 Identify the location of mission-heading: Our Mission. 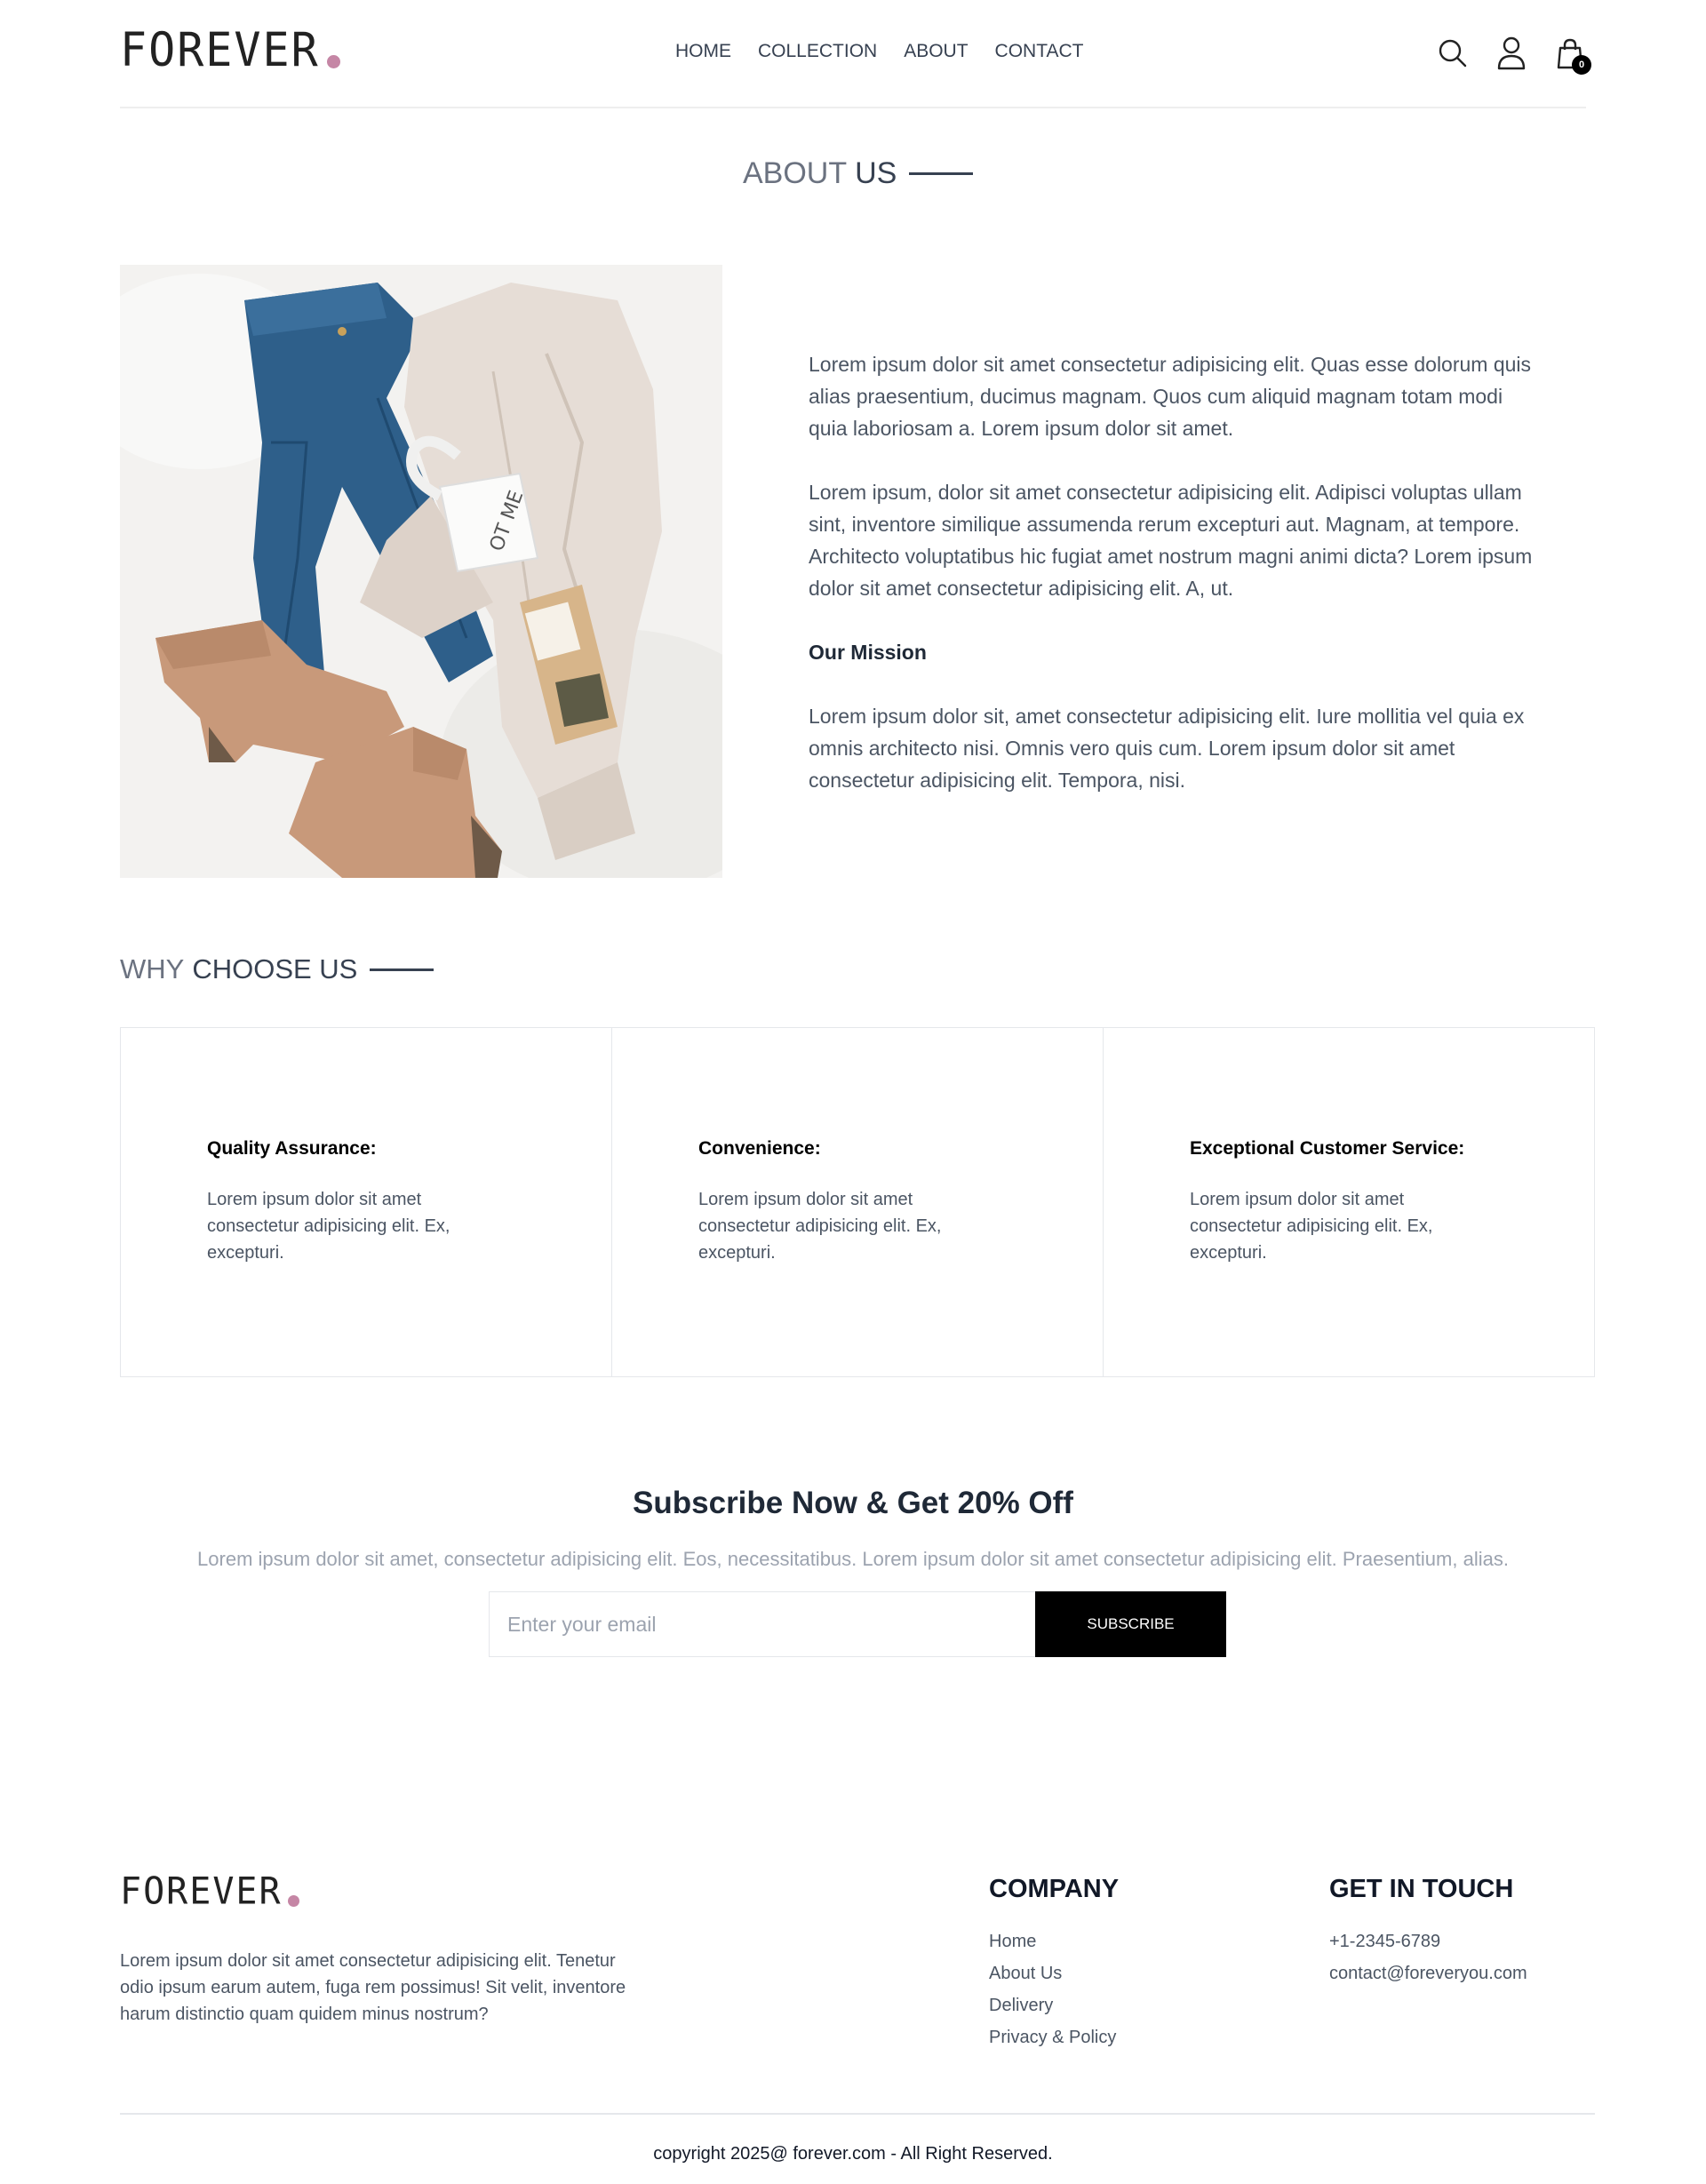
(868, 652).